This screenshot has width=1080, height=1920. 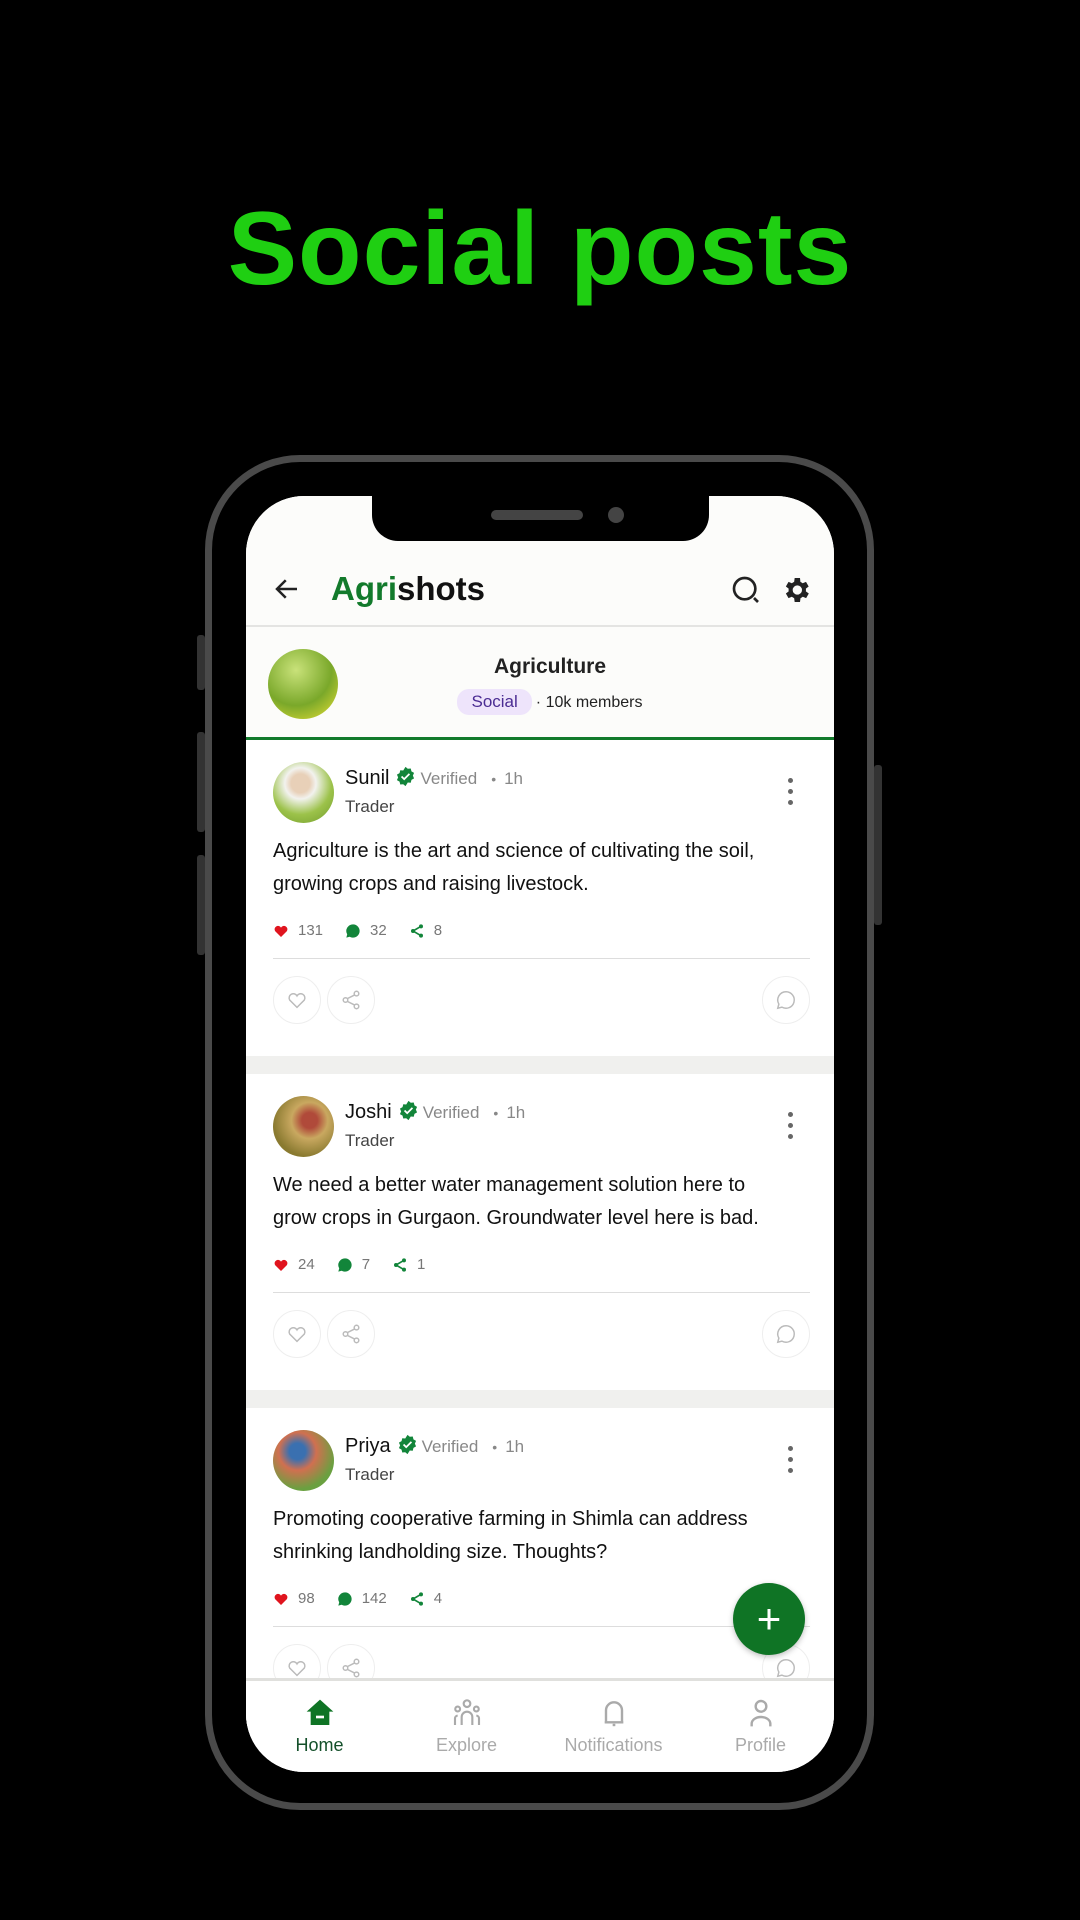 What do you see at coordinates (319, 1726) in the screenshot?
I see `nav-home: Home` at bounding box center [319, 1726].